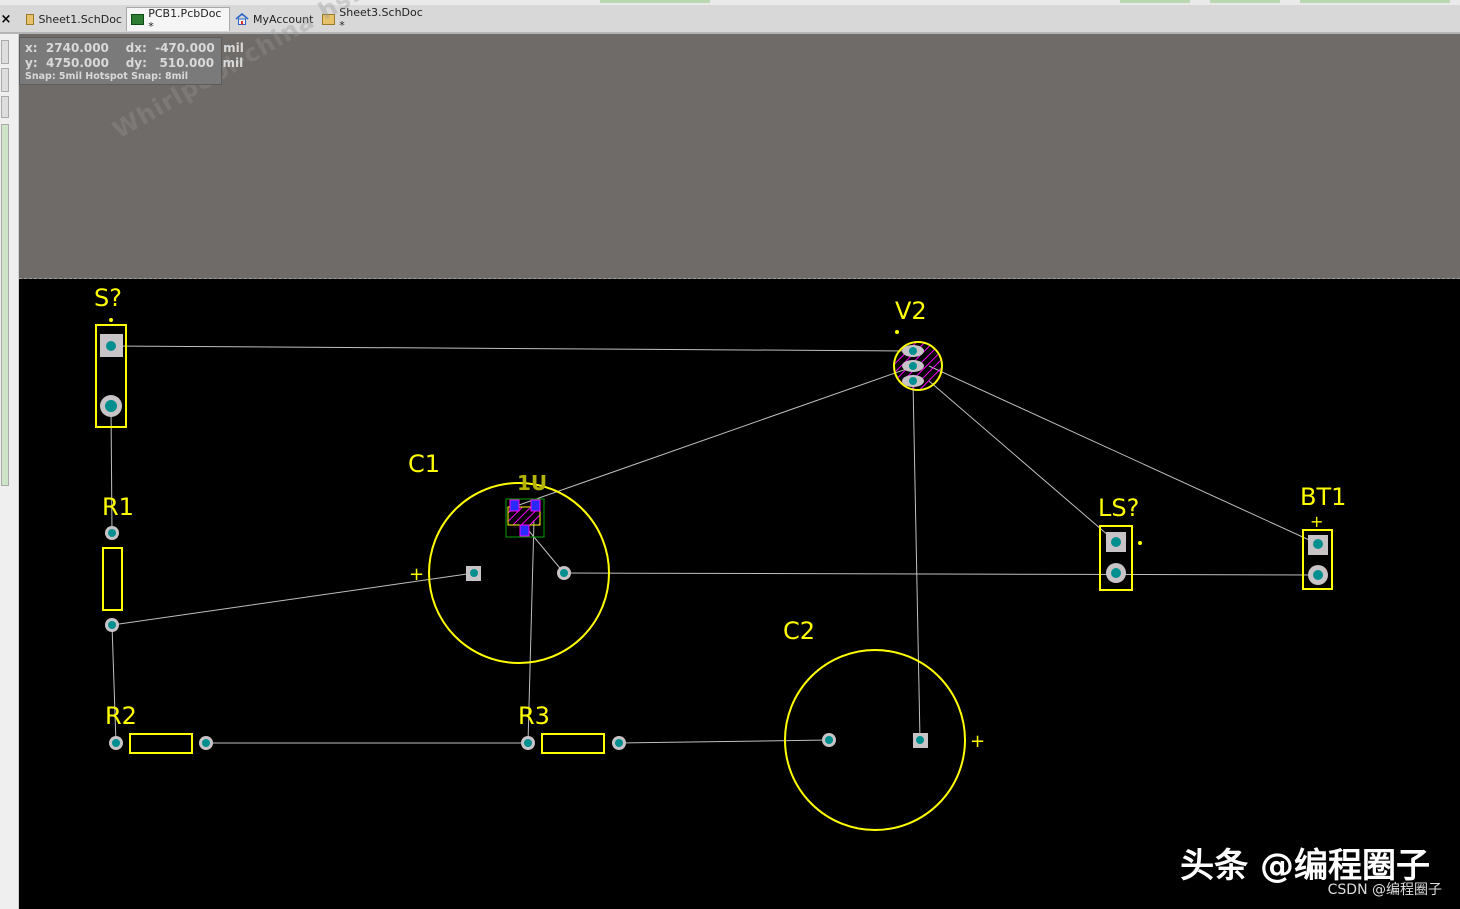 The height and width of the screenshot is (909, 1460). I want to click on home-icon, so click(242, 18).